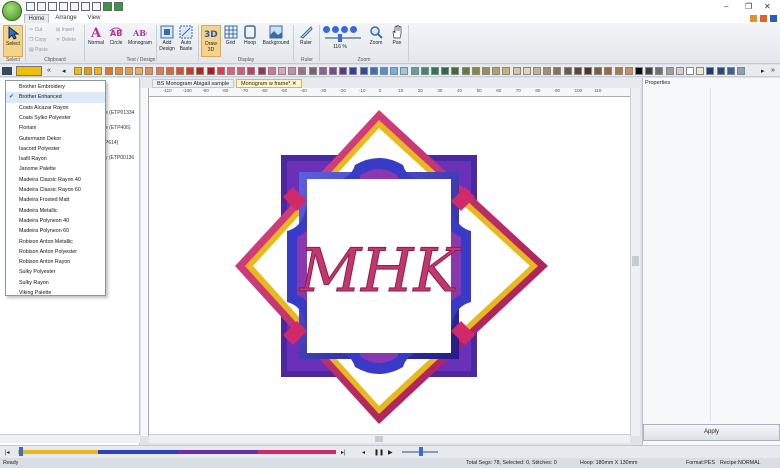 The image size is (780, 468). What do you see at coordinates (343, 38) in the screenshot?
I see `zoom-slider` at bounding box center [343, 38].